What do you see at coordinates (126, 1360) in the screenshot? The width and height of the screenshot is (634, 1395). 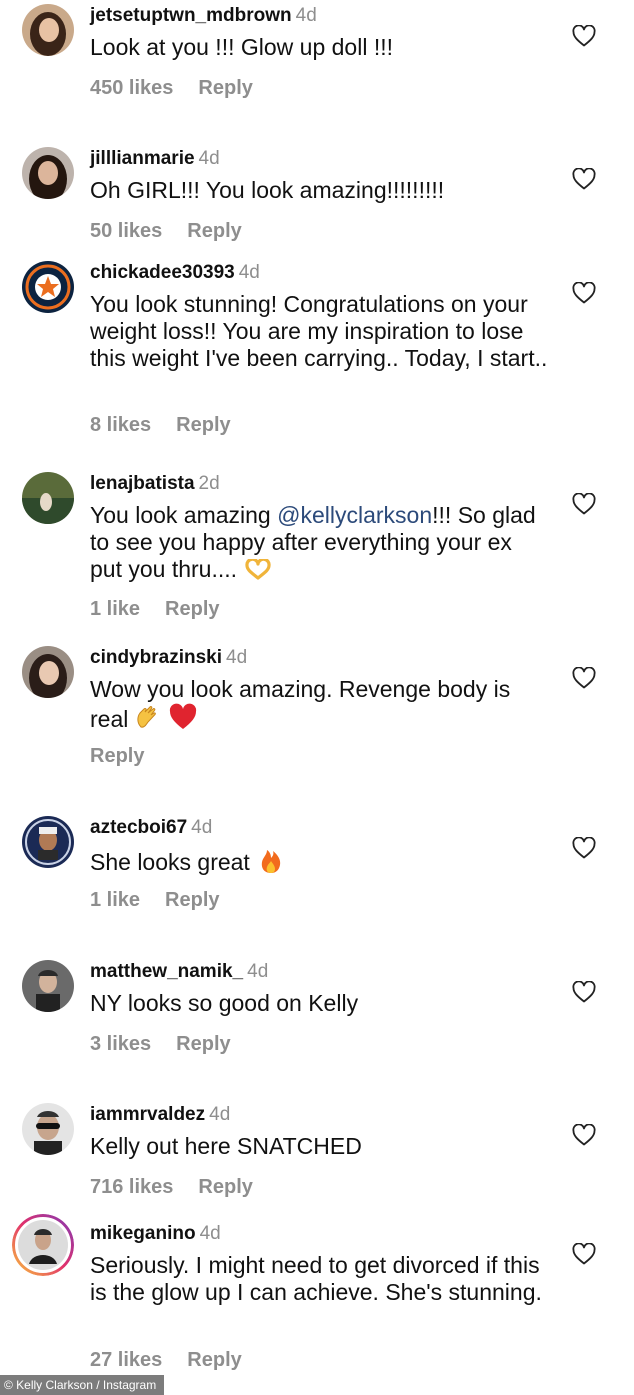 I see `likes-count: 27 likes` at bounding box center [126, 1360].